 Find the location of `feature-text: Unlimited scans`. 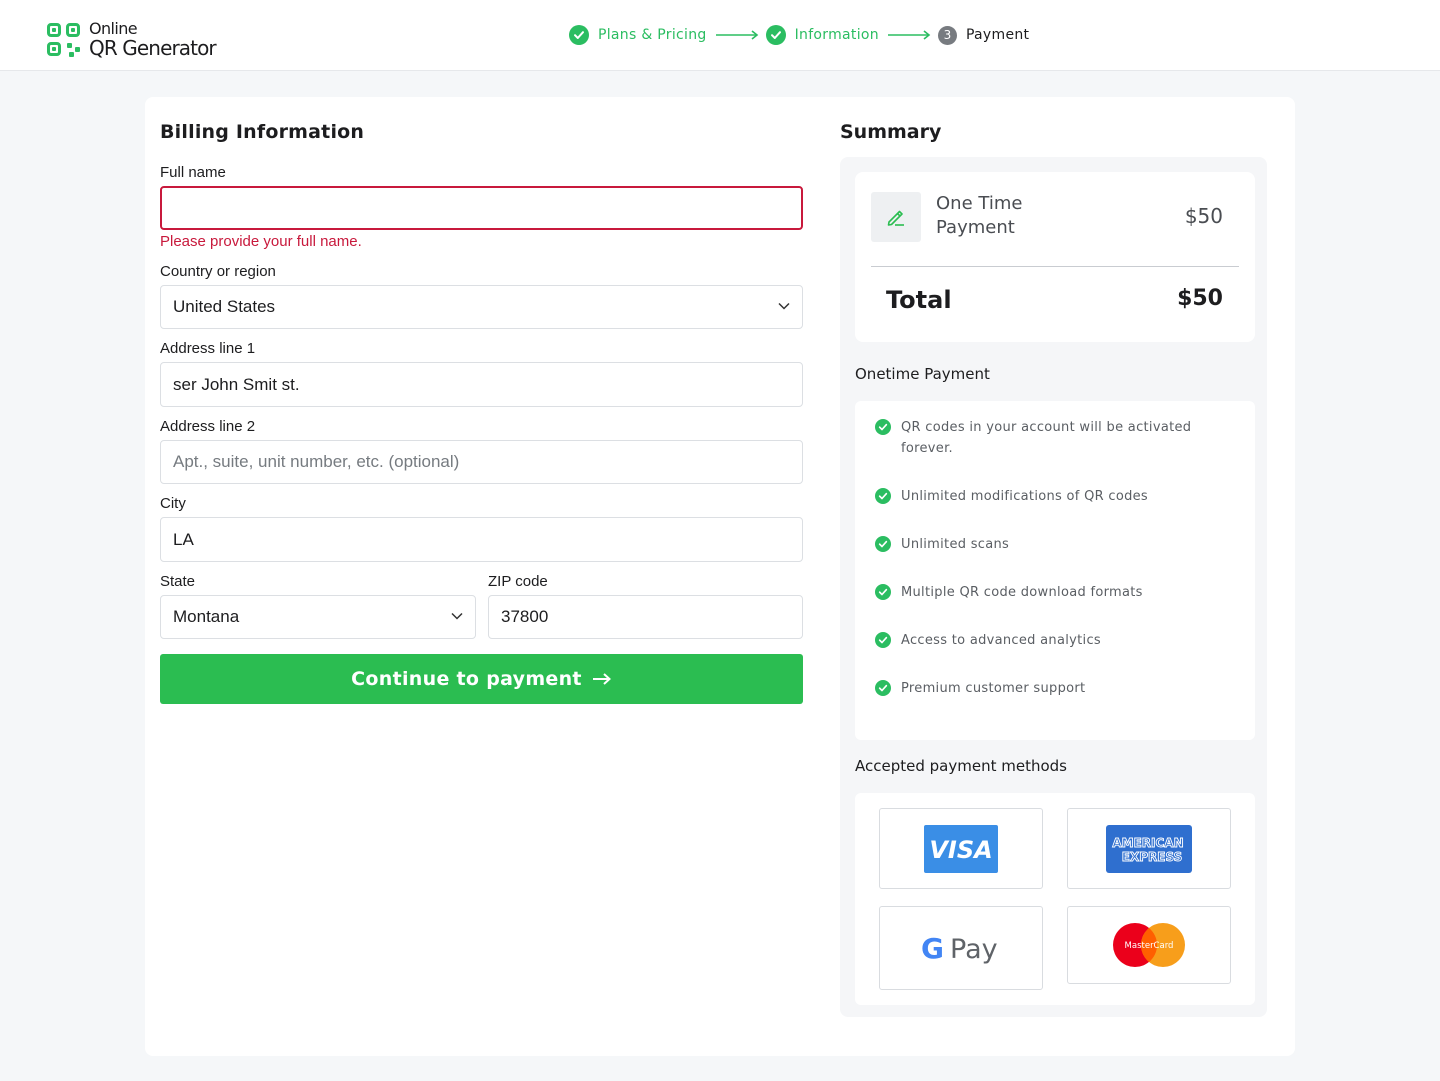

feature-text: Unlimited scans is located at coordinates (955, 544).